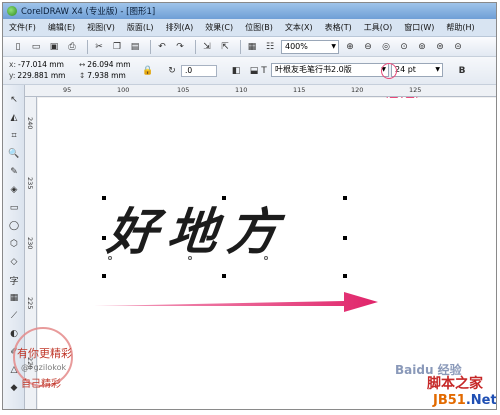 This screenshot has height=415, width=500. What do you see at coordinates (162, 47) in the screenshot?
I see `undo-icon: ↶` at bounding box center [162, 47].